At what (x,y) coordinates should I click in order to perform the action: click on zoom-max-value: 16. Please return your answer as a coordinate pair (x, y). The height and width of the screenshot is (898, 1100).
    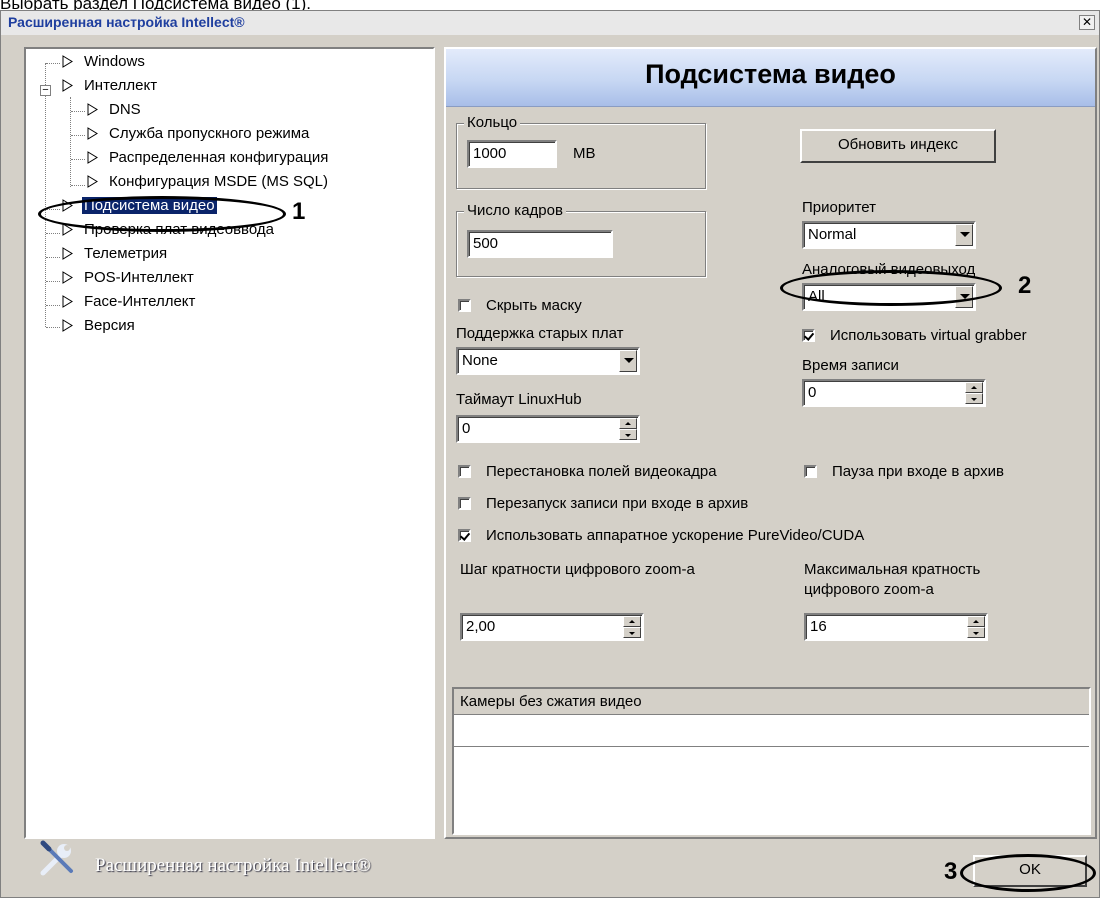
    Looking at the image, I should click on (818, 626).